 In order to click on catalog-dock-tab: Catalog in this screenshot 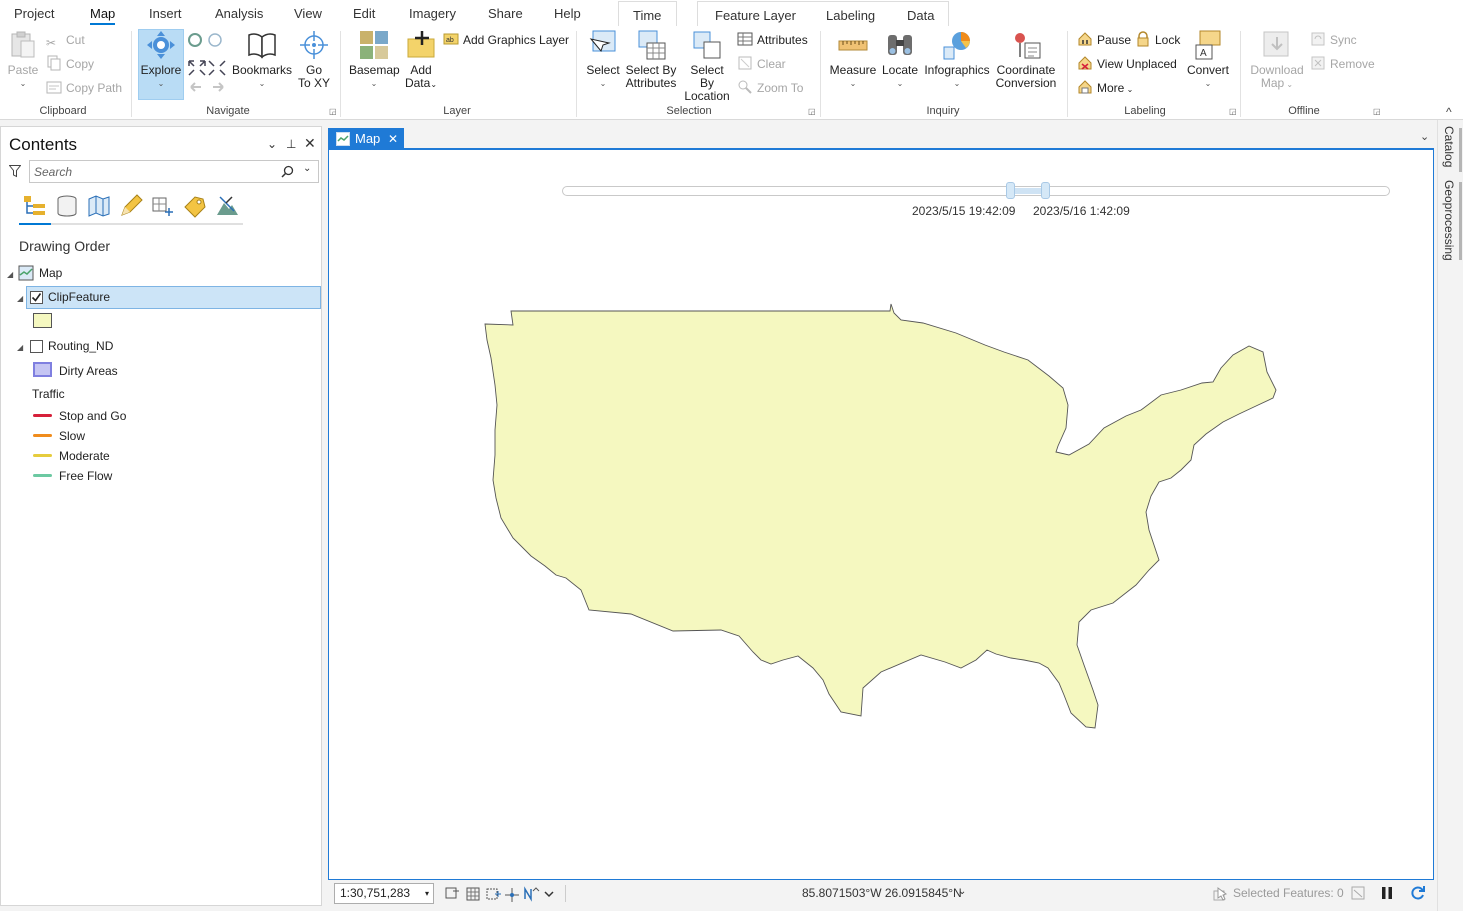, I will do `click(1449, 146)`.